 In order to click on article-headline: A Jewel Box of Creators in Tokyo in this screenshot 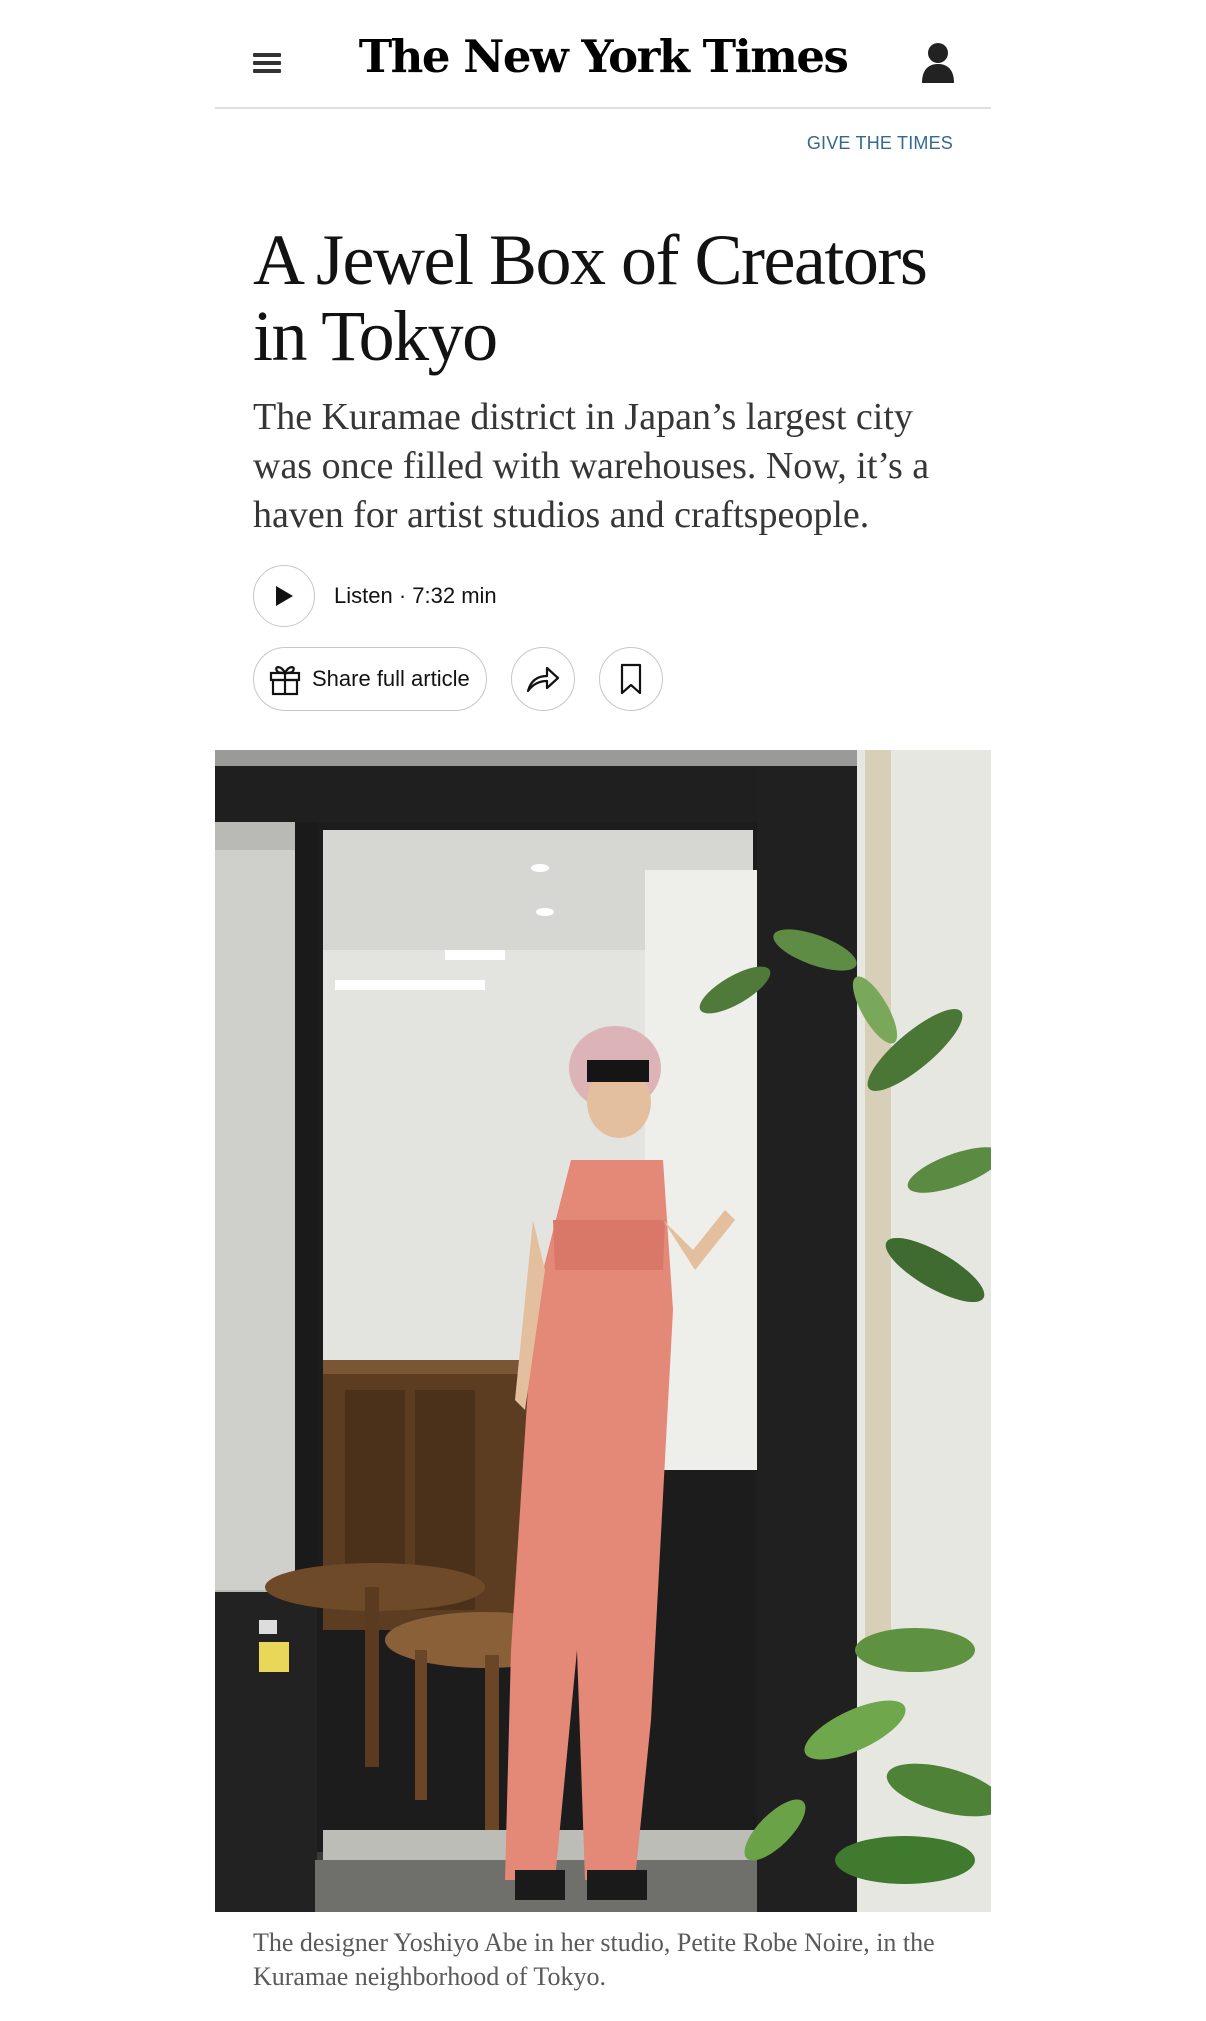, I will do `click(590, 298)`.